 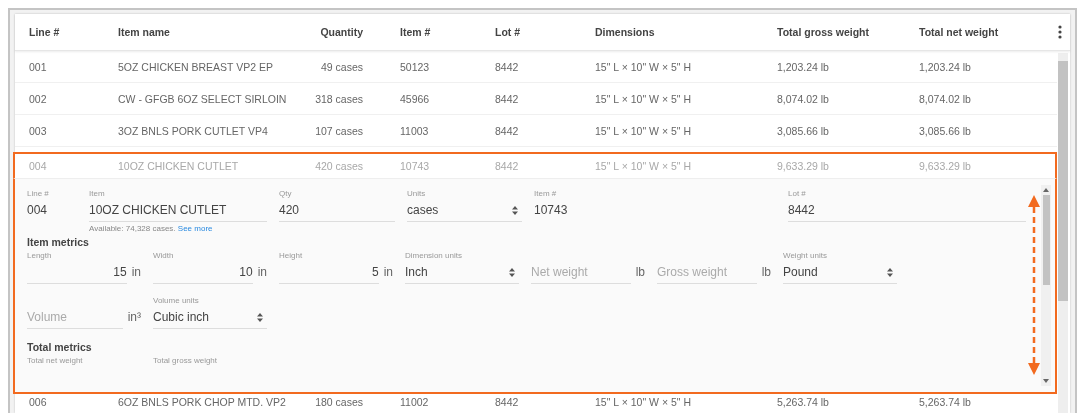 What do you see at coordinates (1034, 285) in the screenshot?
I see `double-arrow-icon` at bounding box center [1034, 285].